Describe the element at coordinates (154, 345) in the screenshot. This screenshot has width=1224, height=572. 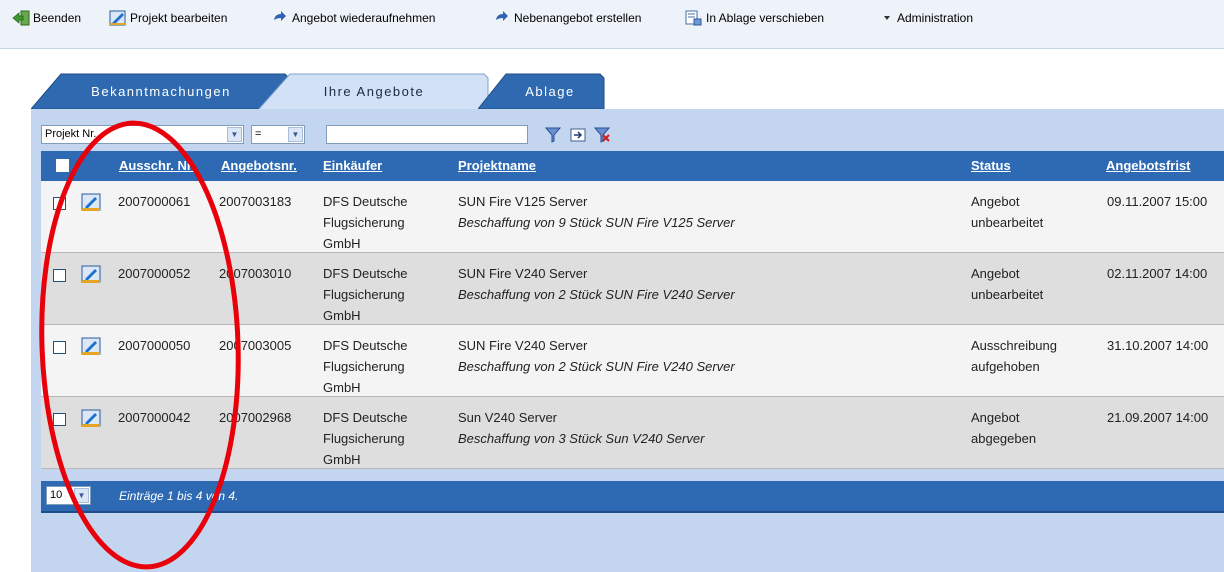
I see `ausschr-nr: 2007000050` at that location.